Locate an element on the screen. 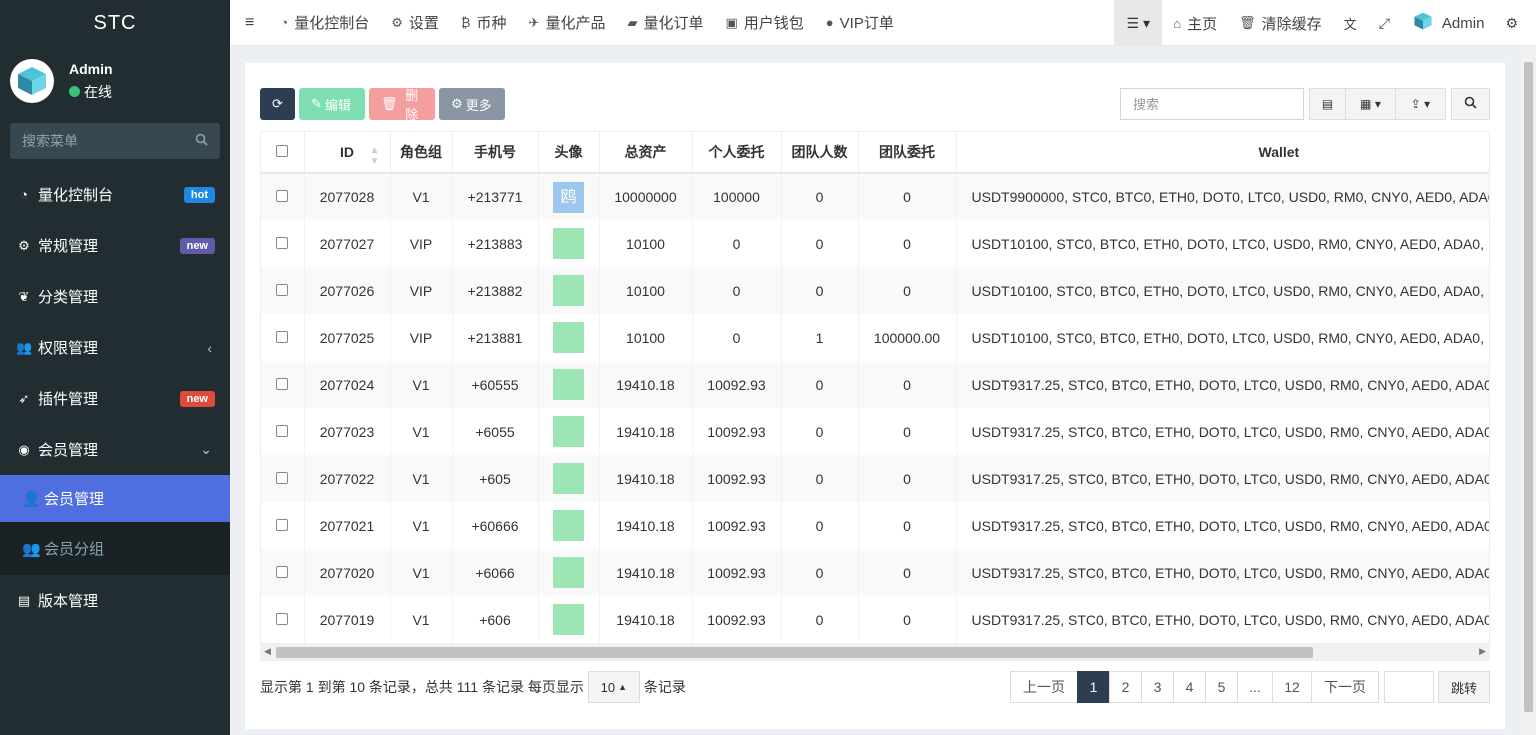 The height and width of the screenshot is (735, 1536). user-status-label: 在线 is located at coordinates (98, 91).